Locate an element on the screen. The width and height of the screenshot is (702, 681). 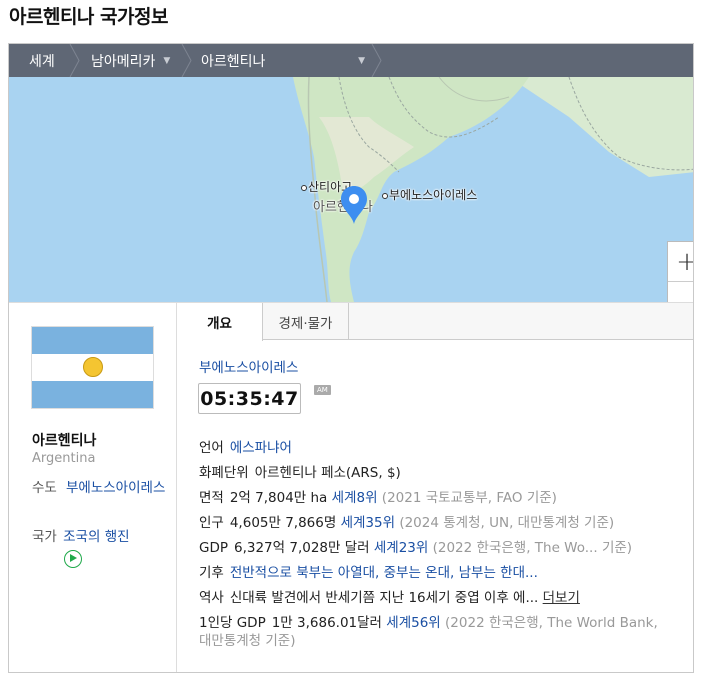
fact-label: GDP is located at coordinates (213, 548).